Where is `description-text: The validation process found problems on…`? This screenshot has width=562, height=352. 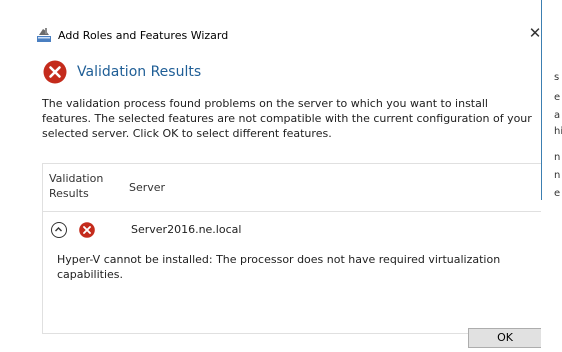 description-text: The validation process found problems on… is located at coordinates (287, 118).